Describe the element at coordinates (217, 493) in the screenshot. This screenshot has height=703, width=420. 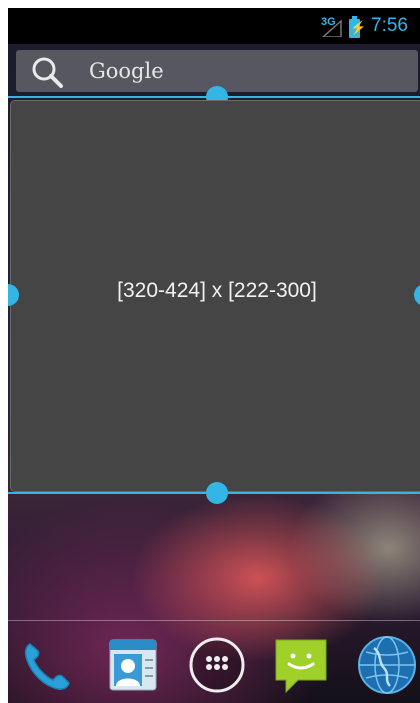
I see `resize-handle-bottom` at that location.